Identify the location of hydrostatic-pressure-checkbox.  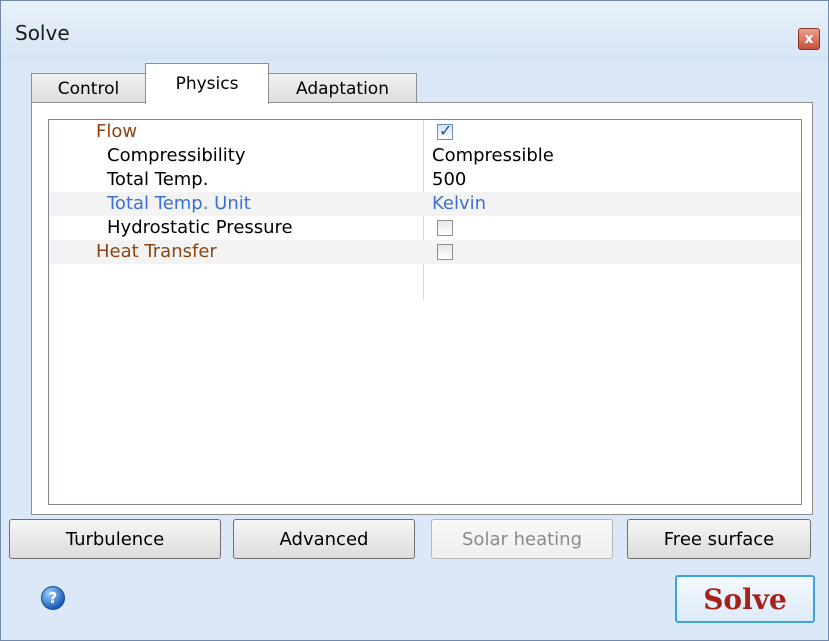
(445, 228).